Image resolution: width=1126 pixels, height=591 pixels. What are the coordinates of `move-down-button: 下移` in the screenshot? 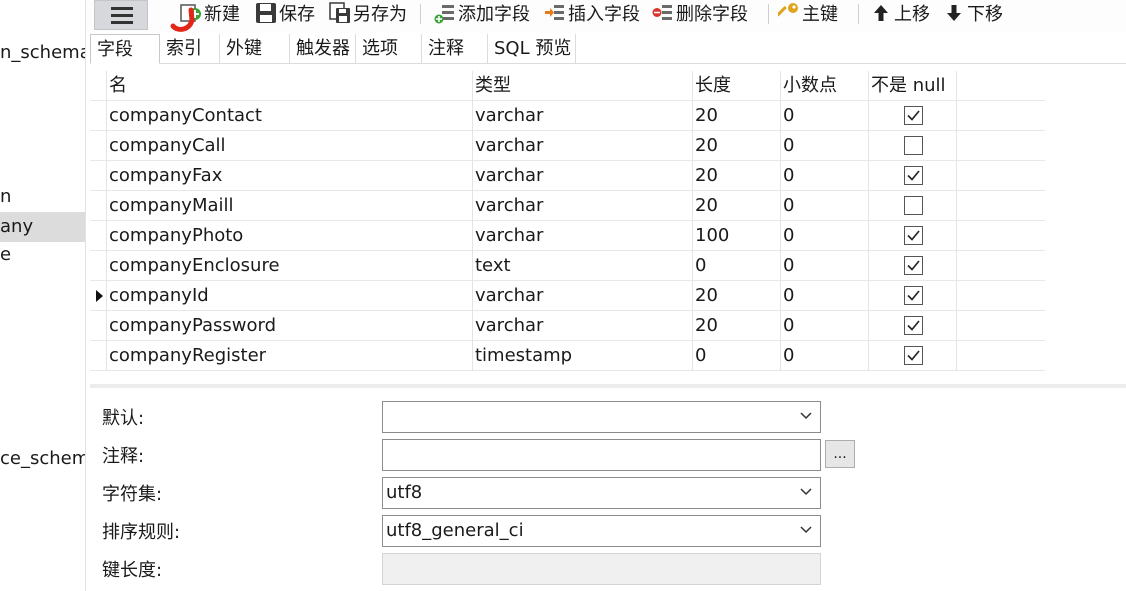 It's located at (973, 13).